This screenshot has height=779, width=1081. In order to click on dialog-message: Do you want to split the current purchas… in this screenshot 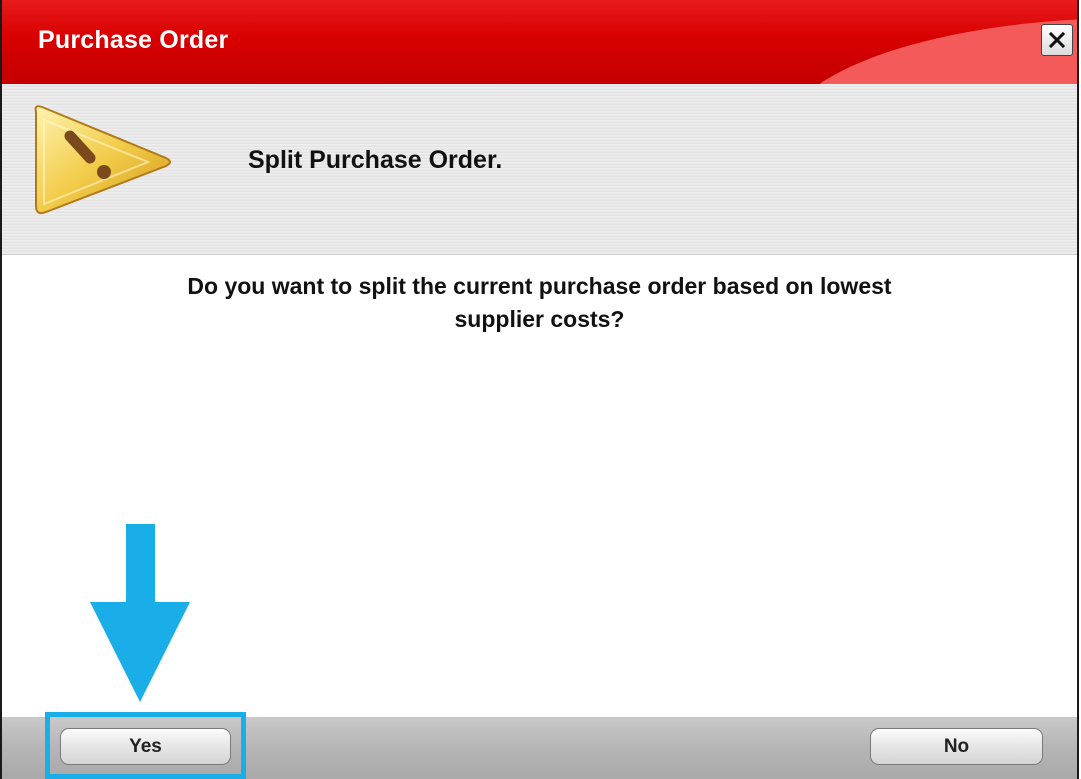, I will do `click(539, 303)`.